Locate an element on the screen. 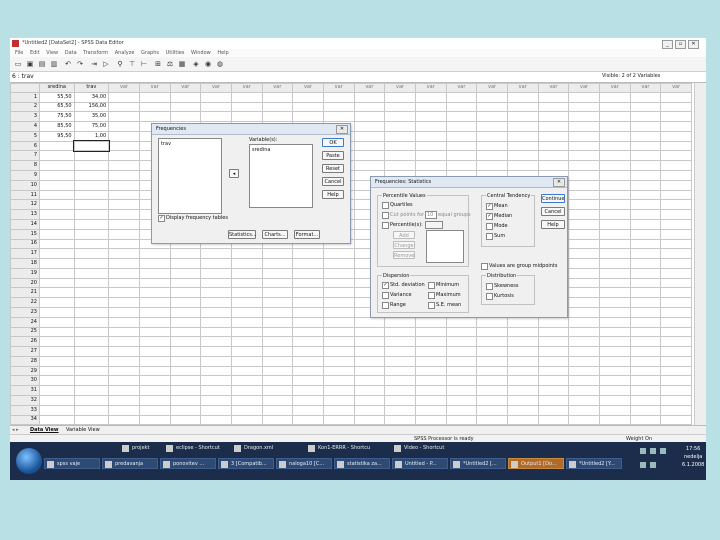 The width and height of the screenshot is (720, 540). group-midpoints-checkbox is located at coordinates (484, 266).